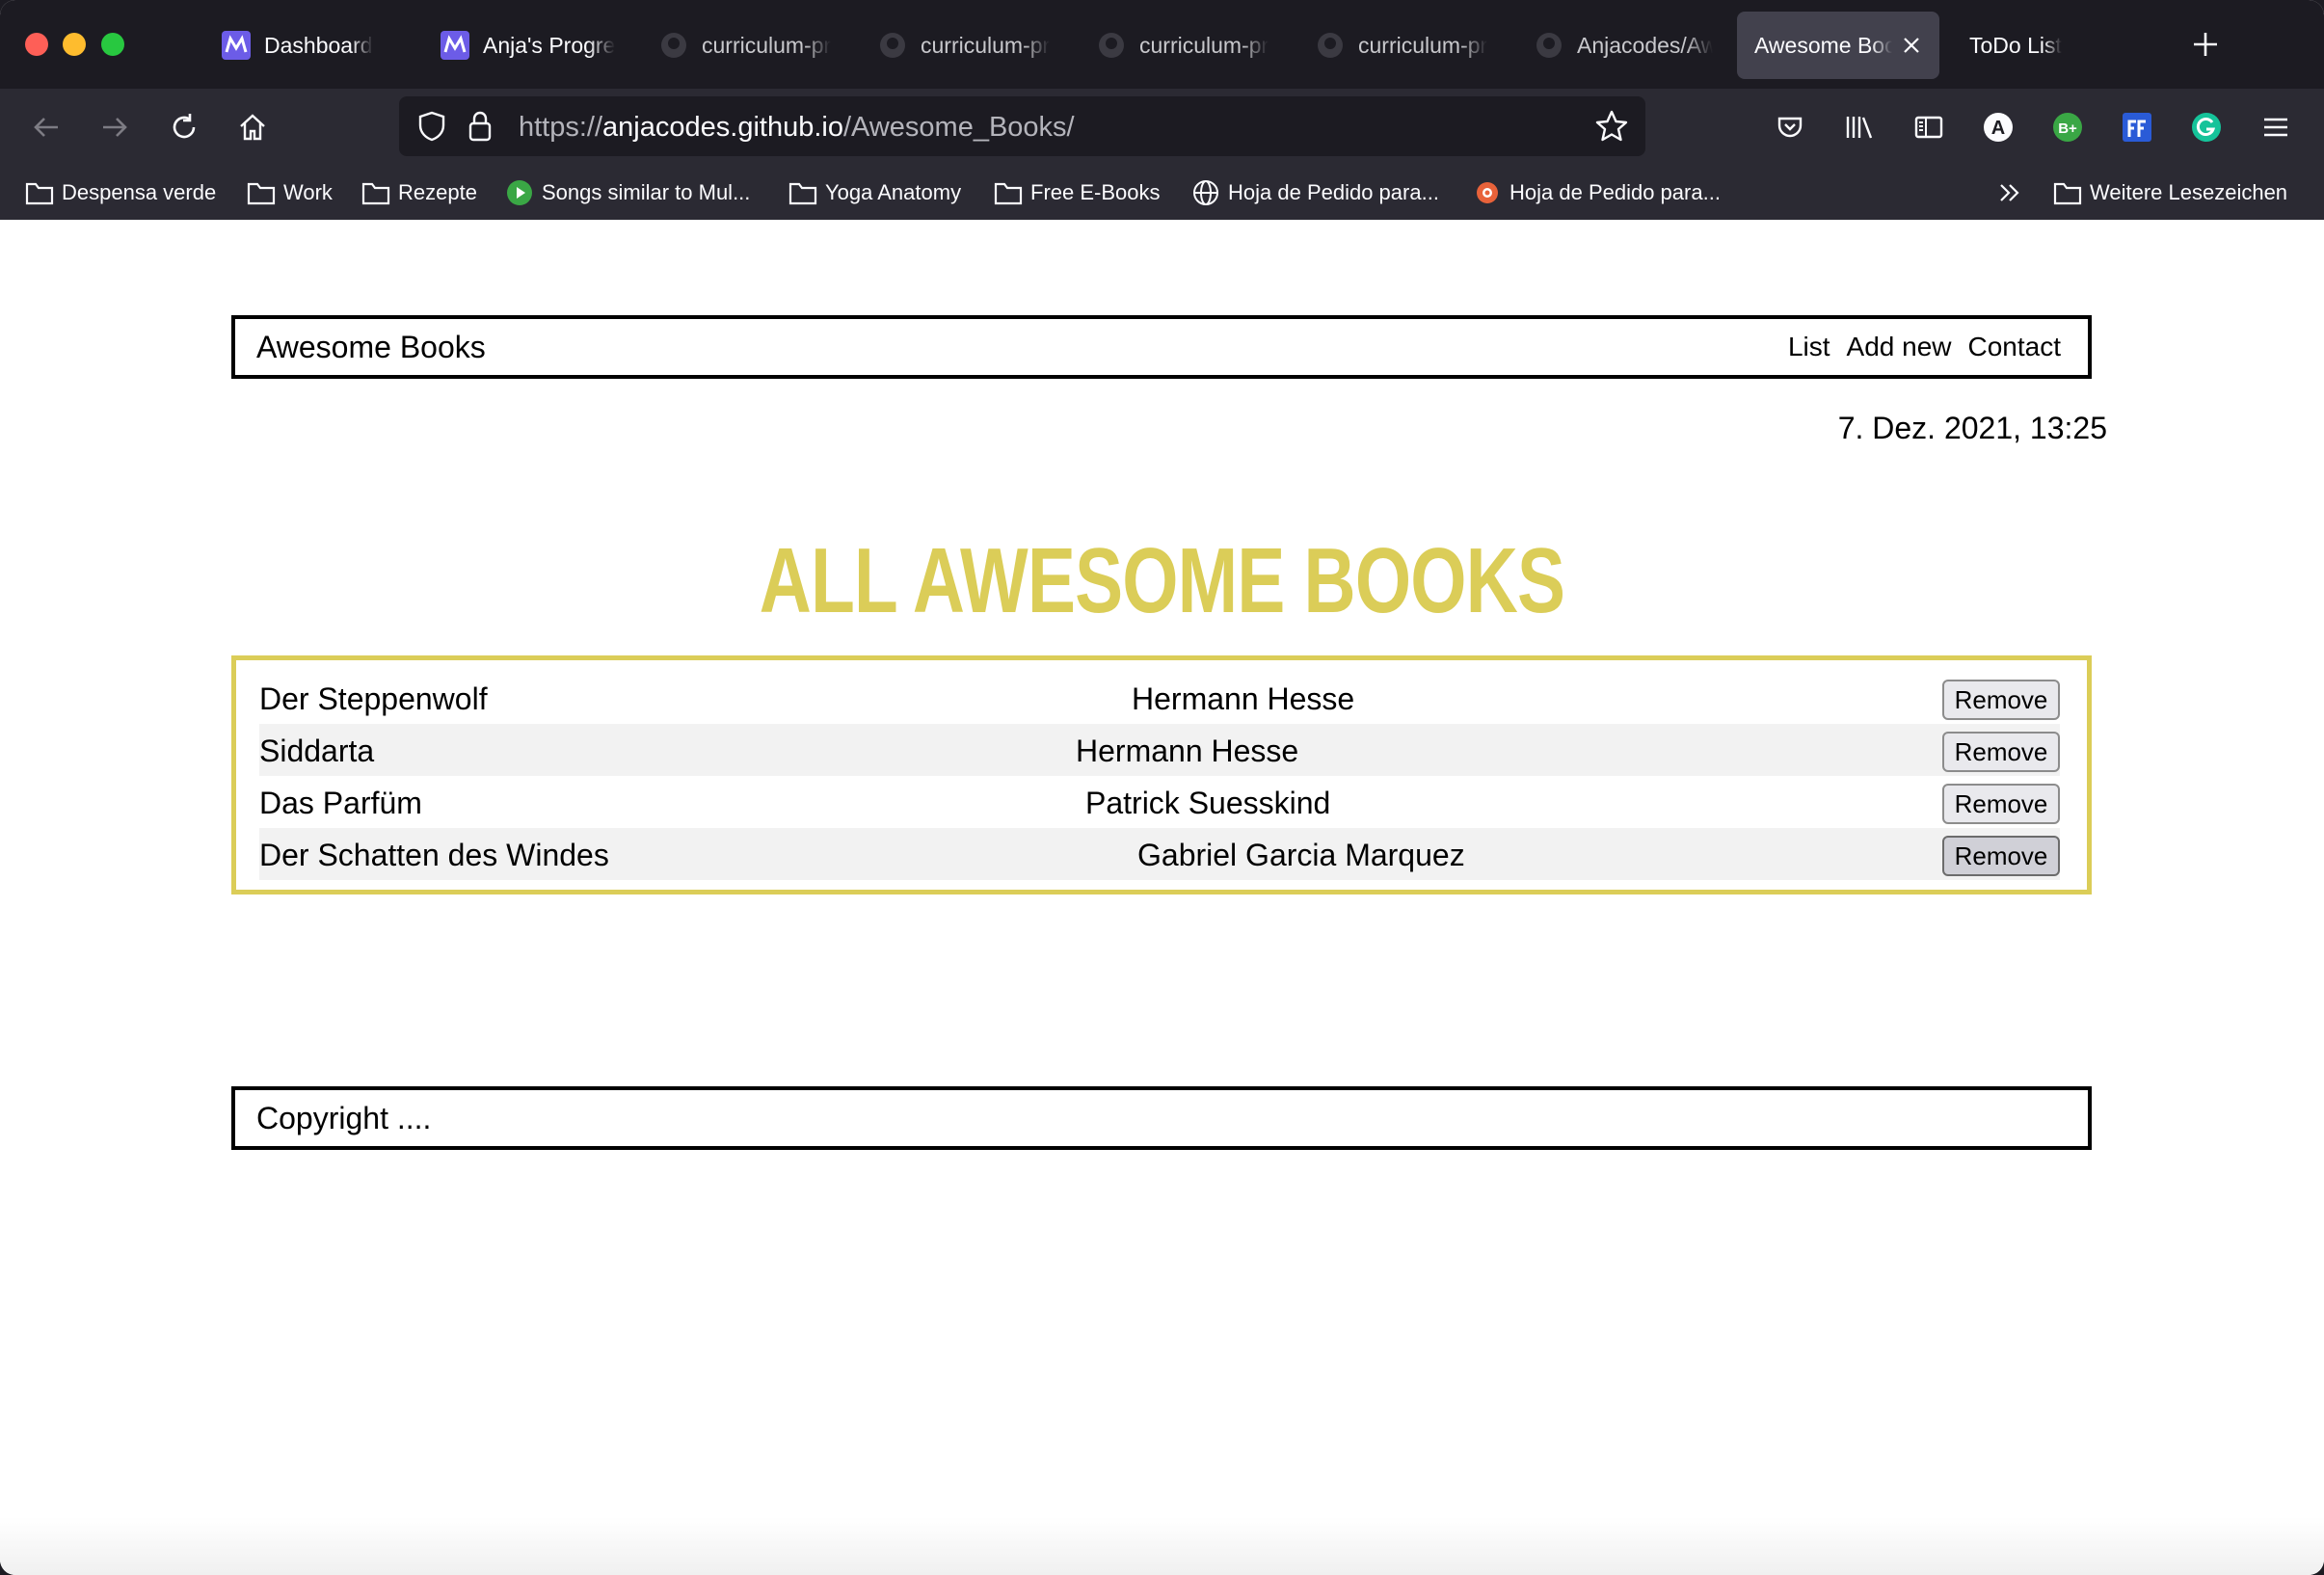 This screenshot has width=2324, height=1575. What do you see at coordinates (308, 192) in the screenshot?
I see `bookmark-label: Work` at bounding box center [308, 192].